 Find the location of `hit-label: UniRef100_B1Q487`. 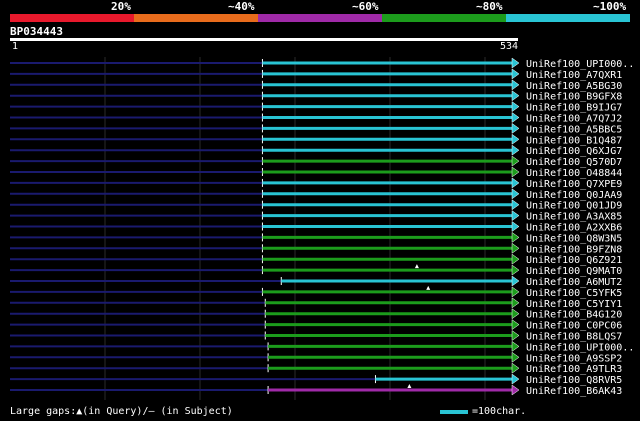

hit-label: UniRef100_B1Q487 is located at coordinates (574, 140).